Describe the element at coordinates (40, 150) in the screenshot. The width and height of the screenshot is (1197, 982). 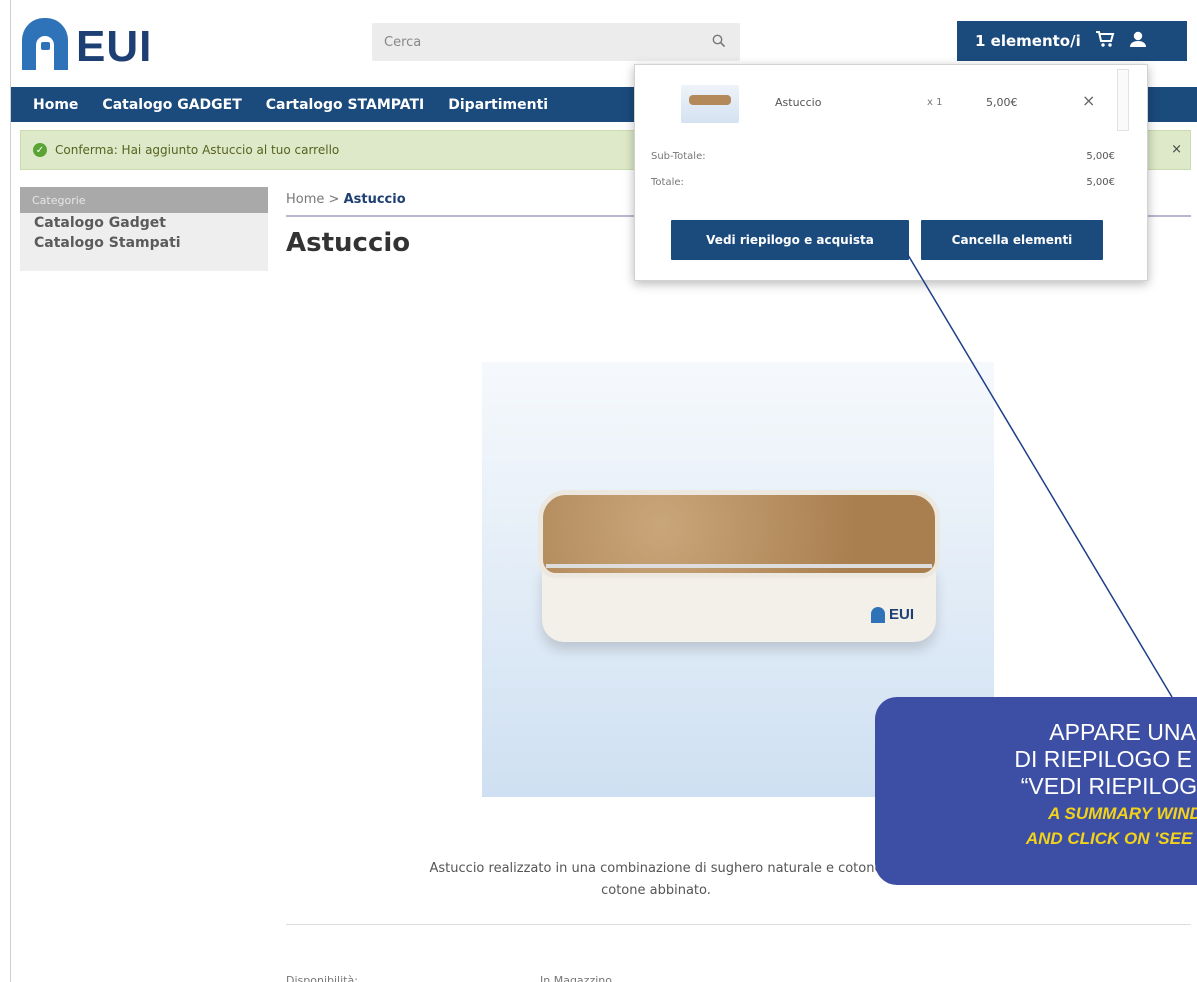
I see `check-circle-icon: ✓` at that location.